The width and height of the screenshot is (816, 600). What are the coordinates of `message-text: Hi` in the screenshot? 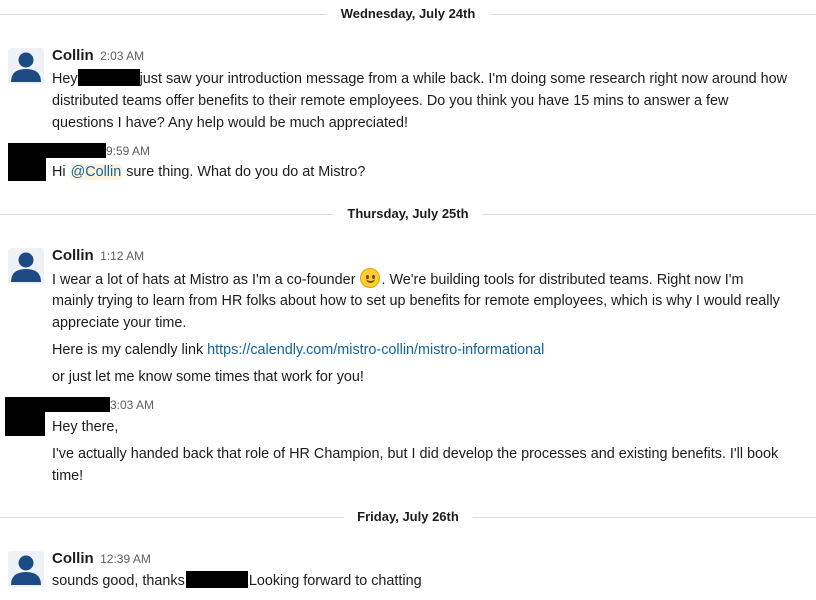 It's located at (59, 172).